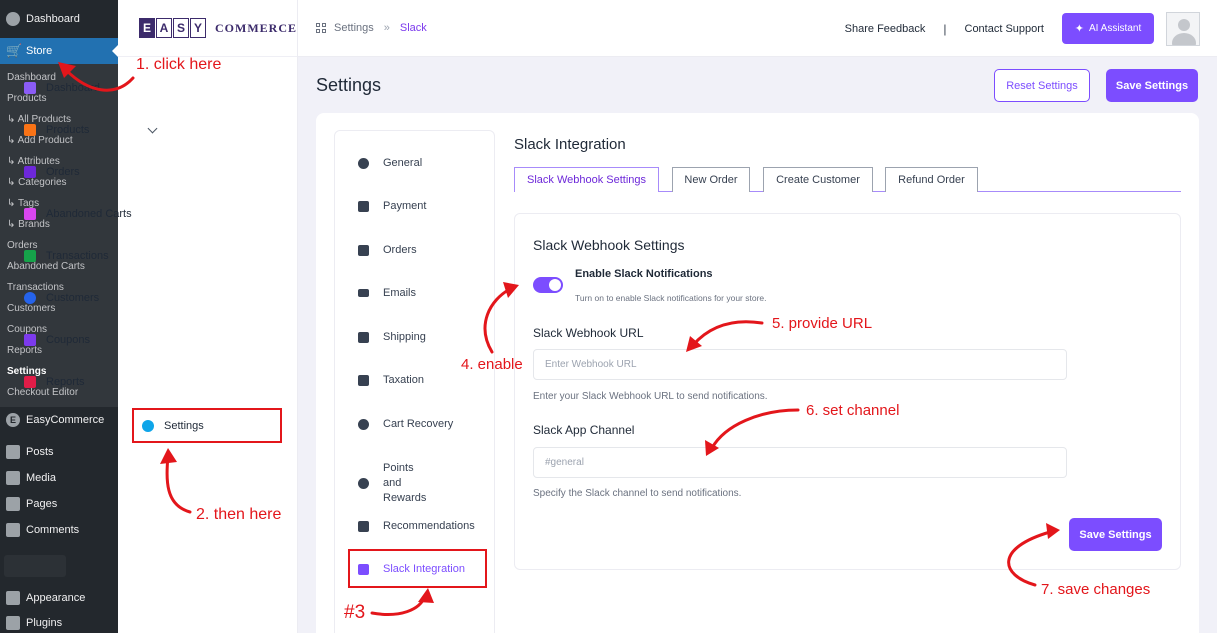 The image size is (1217, 633). Describe the element at coordinates (90, 256) in the screenshot. I see `ec-nav-transactions: Transactions` at that location.